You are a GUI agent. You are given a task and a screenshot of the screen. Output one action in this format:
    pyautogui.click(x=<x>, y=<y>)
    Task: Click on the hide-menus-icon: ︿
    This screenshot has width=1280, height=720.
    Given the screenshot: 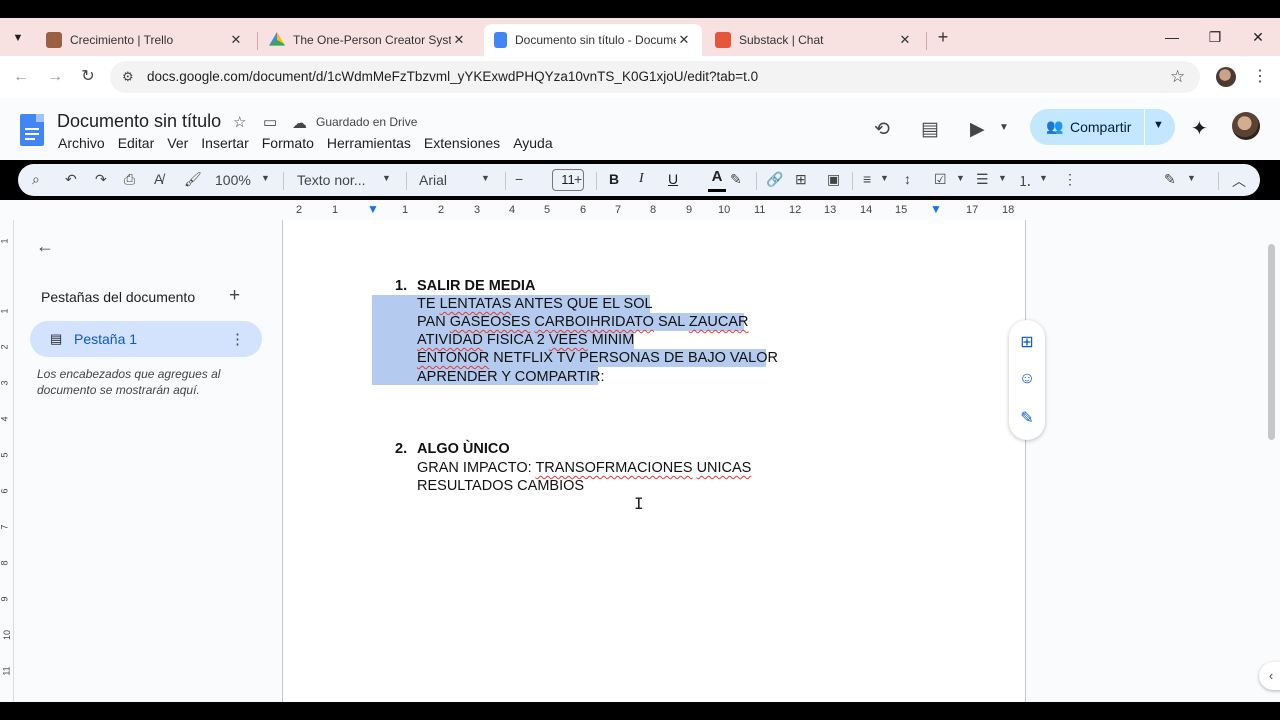 What is the action you would take?
    pyautogui.click(x=1239, y=181)
    